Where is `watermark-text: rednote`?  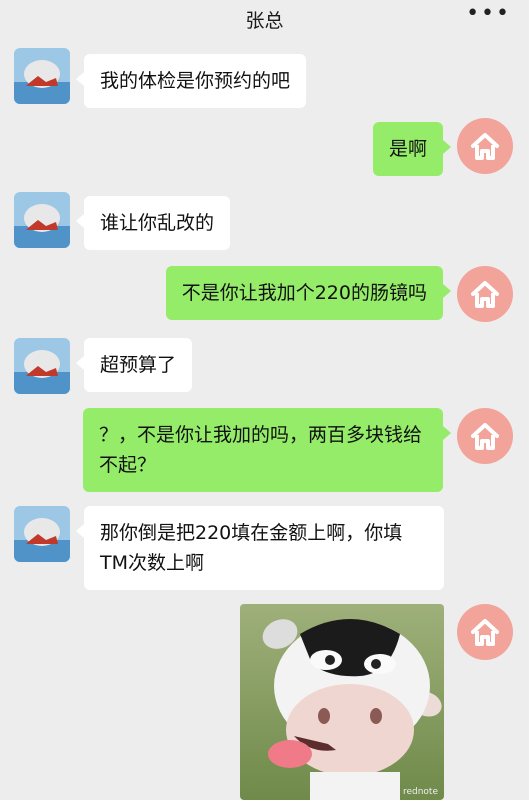
watermark-text: rednote is located at coordinates (420, 792).